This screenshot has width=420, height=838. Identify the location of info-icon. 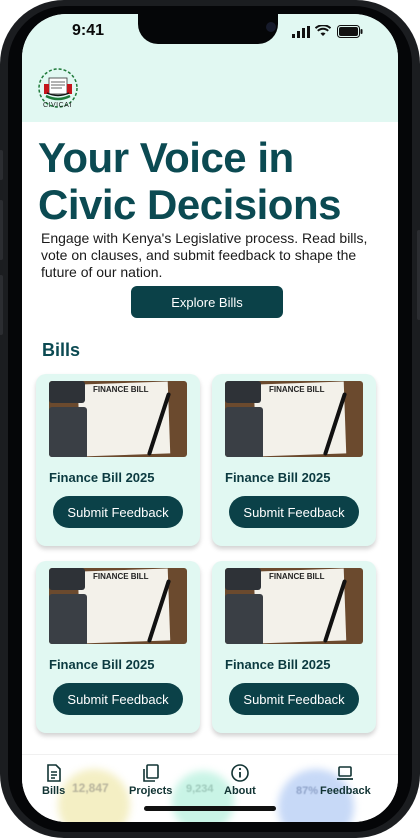
(240, 773).